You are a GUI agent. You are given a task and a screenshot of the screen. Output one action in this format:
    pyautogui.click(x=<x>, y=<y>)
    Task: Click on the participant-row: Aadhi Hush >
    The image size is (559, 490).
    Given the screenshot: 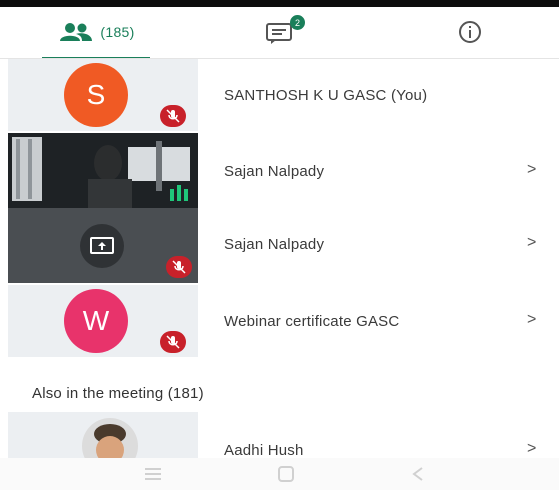 What is the action you would take?
    pyautogui.click(x=279, y=435)
    